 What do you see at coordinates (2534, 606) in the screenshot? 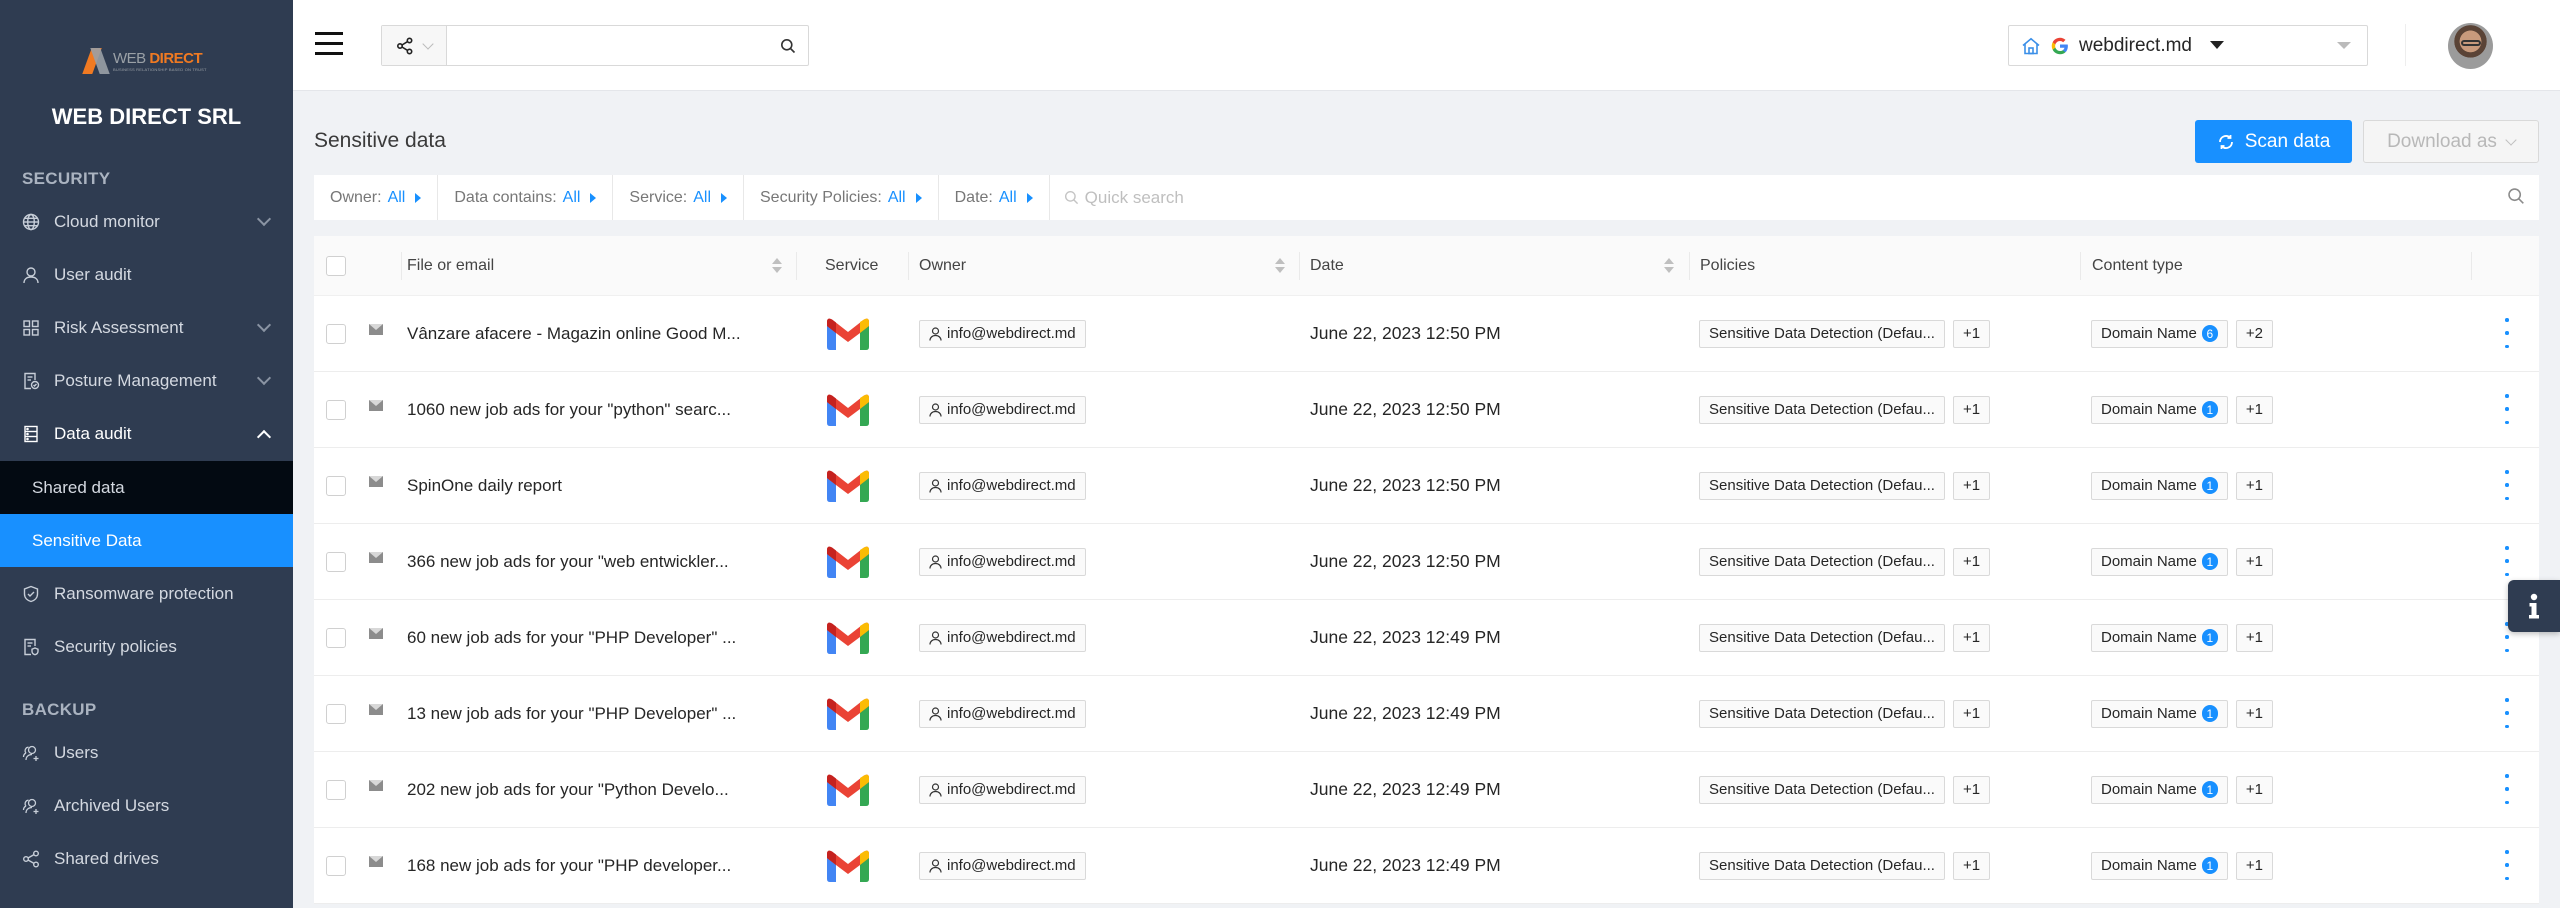
I see `info-button` at bounding box center [2534, 606].